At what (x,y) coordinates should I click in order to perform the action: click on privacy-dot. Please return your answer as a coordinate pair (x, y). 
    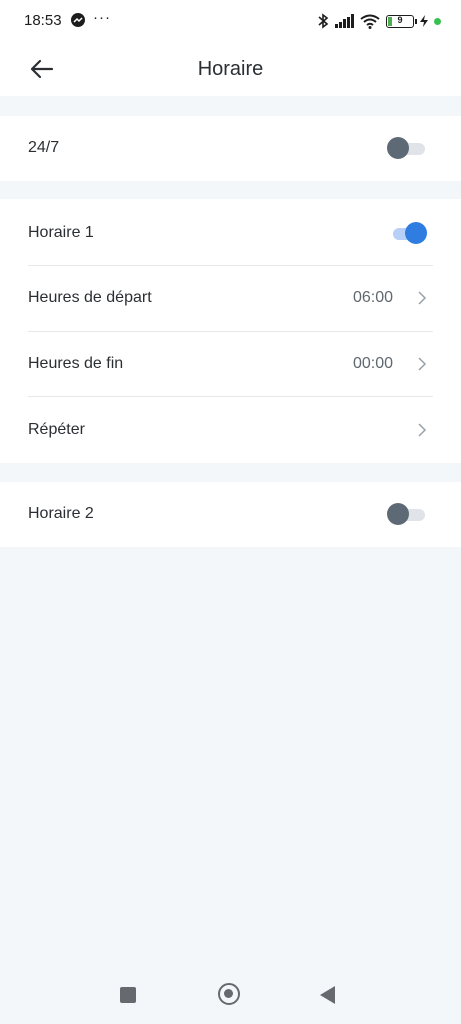
    Looking at the image, I should click on (437, 21).